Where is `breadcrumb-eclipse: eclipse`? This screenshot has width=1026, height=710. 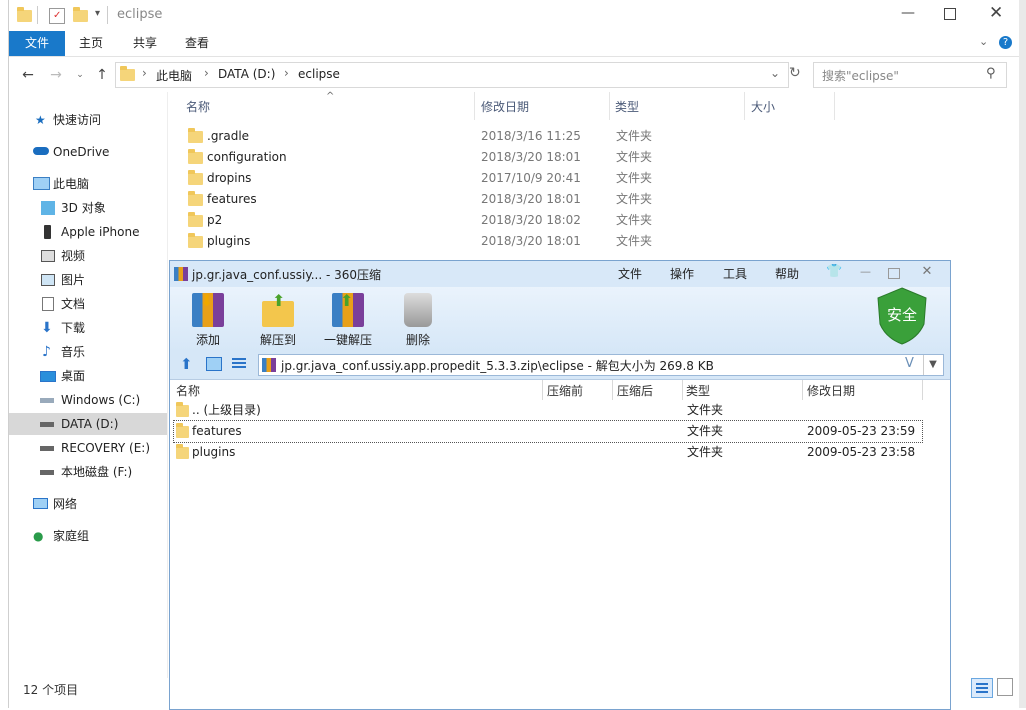 breadcrumb-eclipse: eclipse is located at coordinates (319, 74).